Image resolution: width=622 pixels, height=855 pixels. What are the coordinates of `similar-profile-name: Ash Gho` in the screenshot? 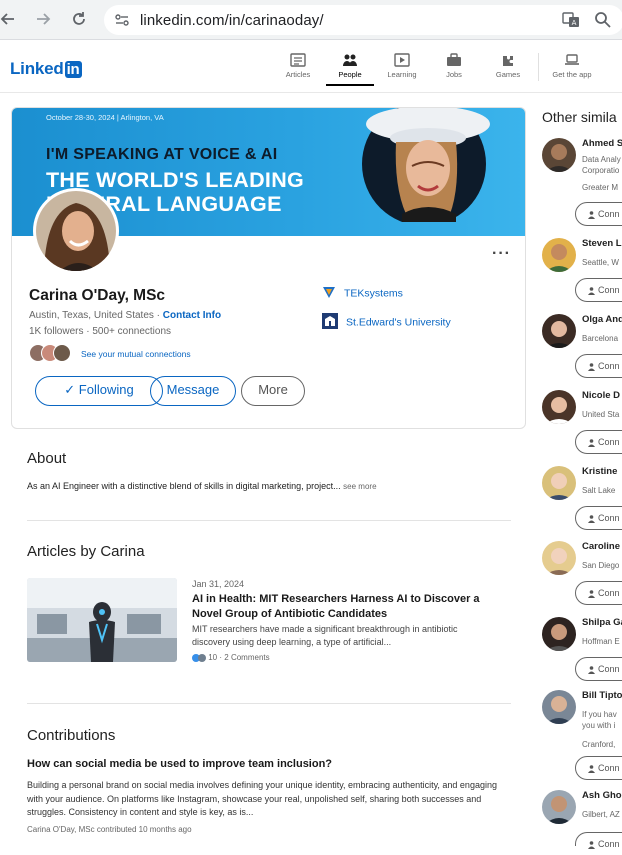 It's located at (602, 795).